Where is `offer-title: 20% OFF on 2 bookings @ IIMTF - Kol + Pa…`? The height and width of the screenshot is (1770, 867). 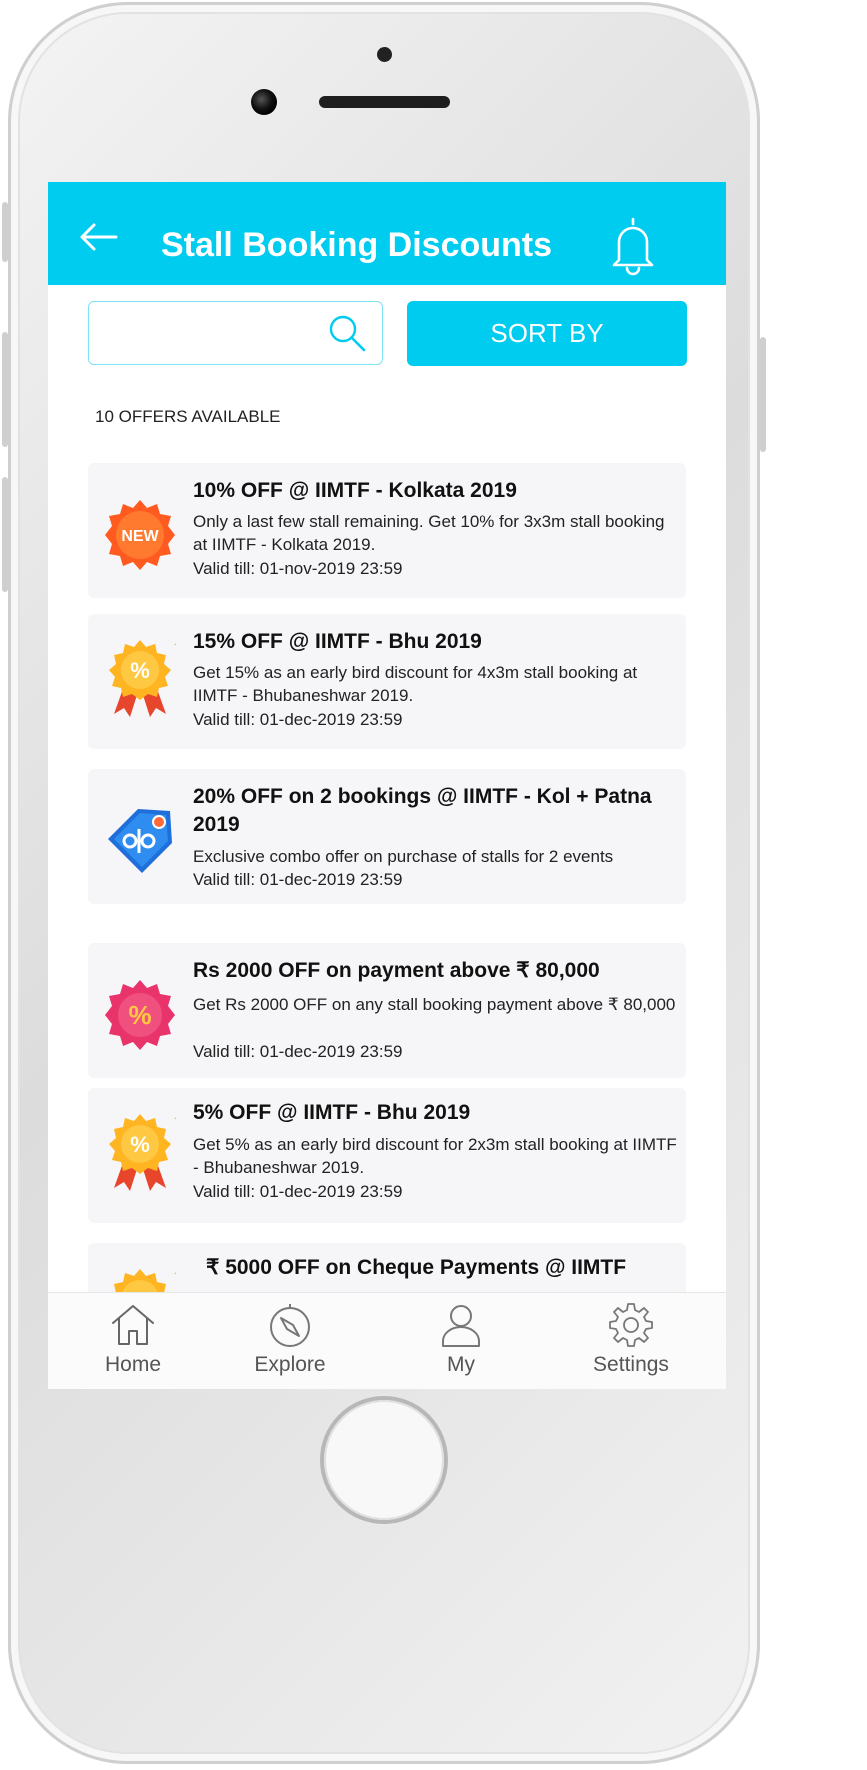
offer-title: 20% OFF on 2 bookings @ IIMTF - Kol + Pa… is located at coordinates (422, 810).